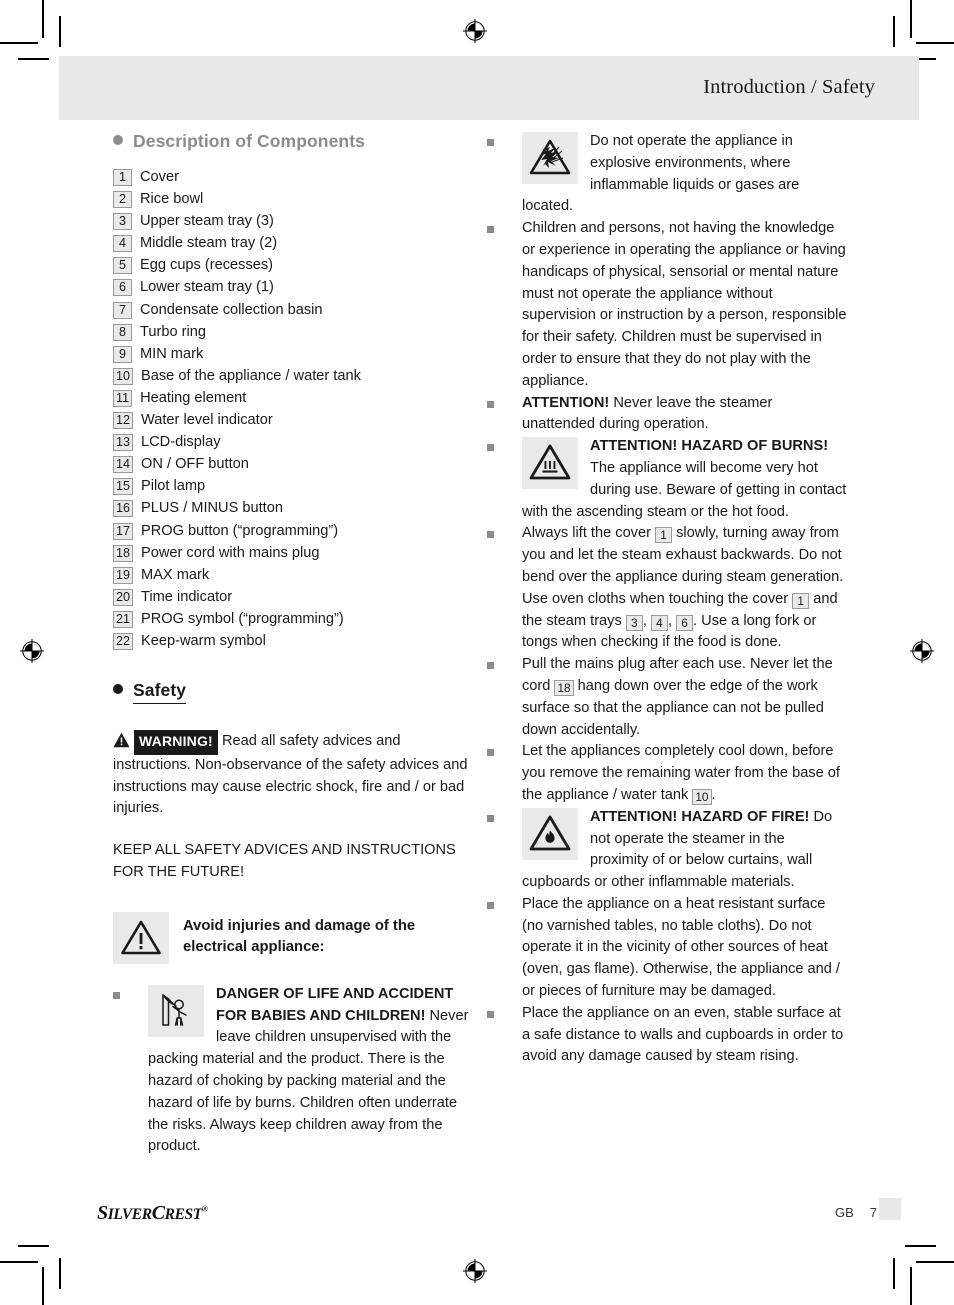  What do you see at coordinates (123, 619) in the screenshot?
I see `component-number-box: 21` at bounding box center [123, 619].